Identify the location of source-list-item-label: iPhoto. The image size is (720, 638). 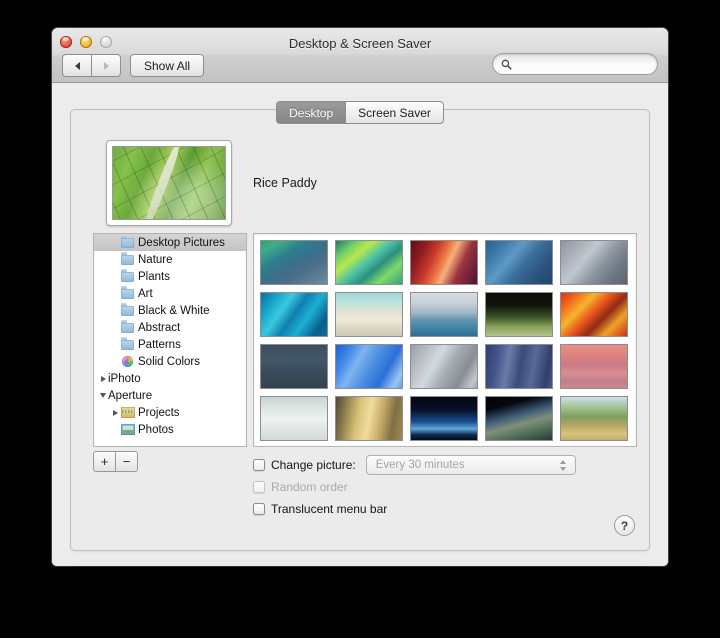
(124, 378).